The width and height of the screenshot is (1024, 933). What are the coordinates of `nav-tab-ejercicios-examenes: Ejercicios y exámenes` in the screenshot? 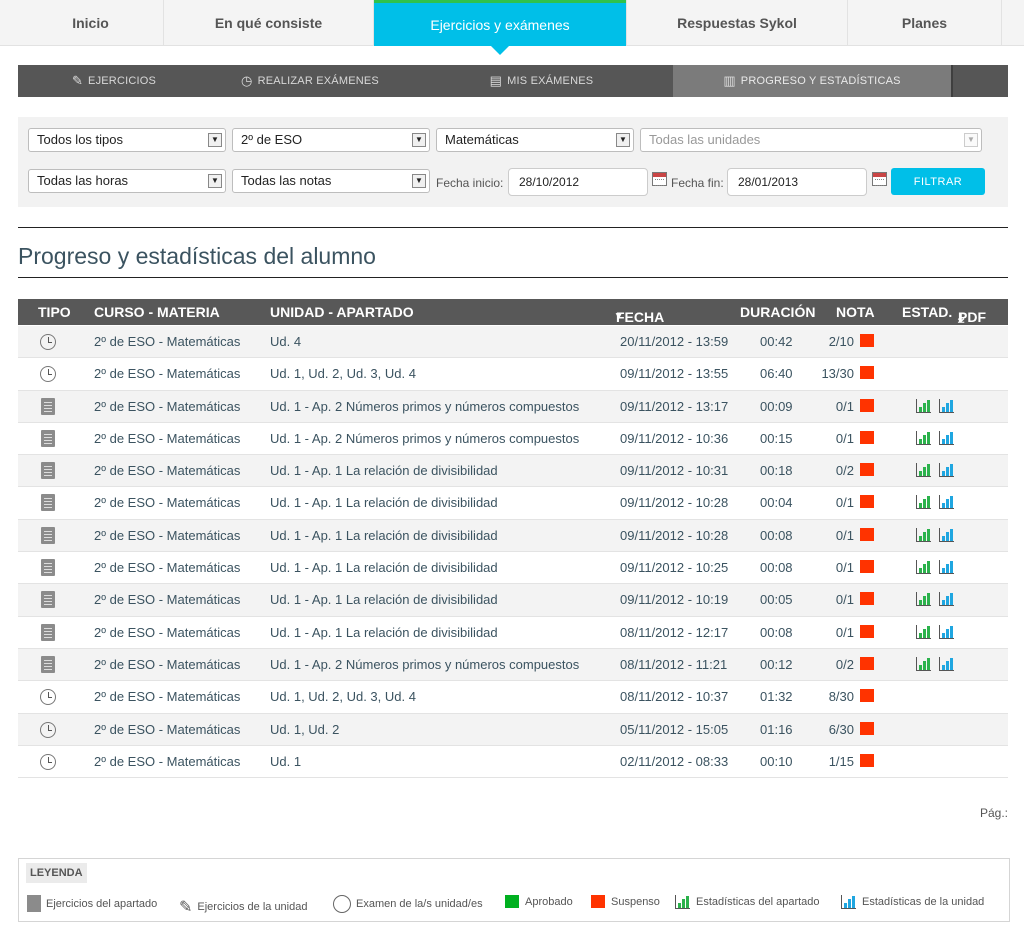 It's located at (500, 27).